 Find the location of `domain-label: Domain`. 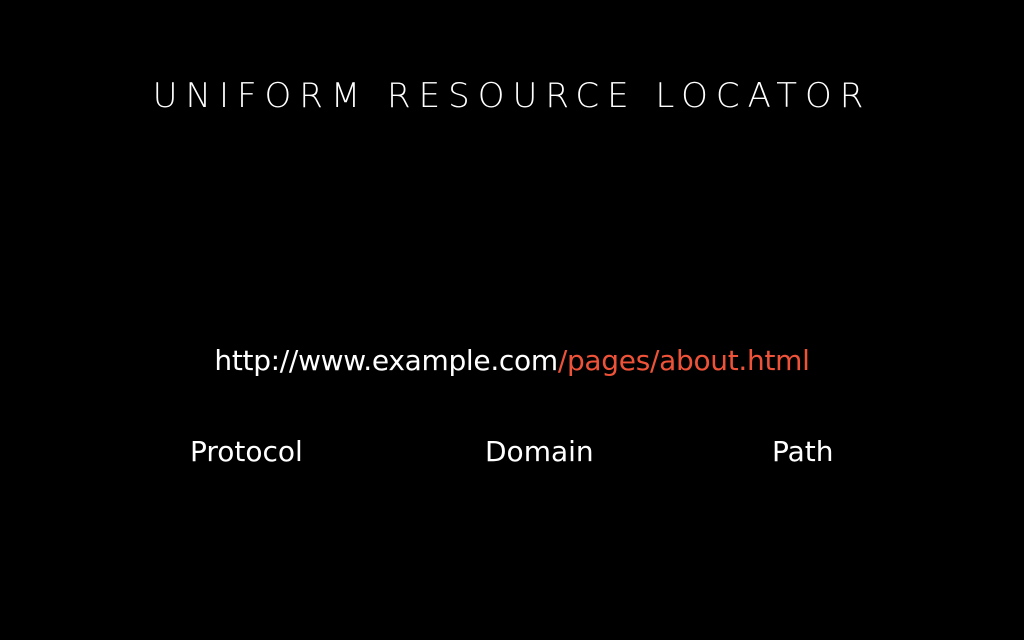

domain-label: Domain is located at coordinates (539, 451).